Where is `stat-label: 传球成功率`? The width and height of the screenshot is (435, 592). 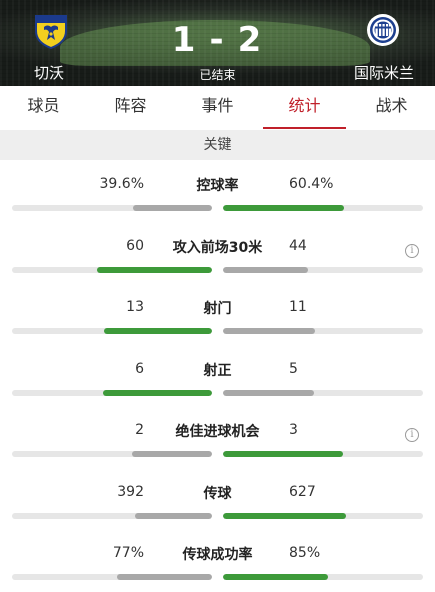 stat-label: 传球成功率 is located at coordinates (217, 555).